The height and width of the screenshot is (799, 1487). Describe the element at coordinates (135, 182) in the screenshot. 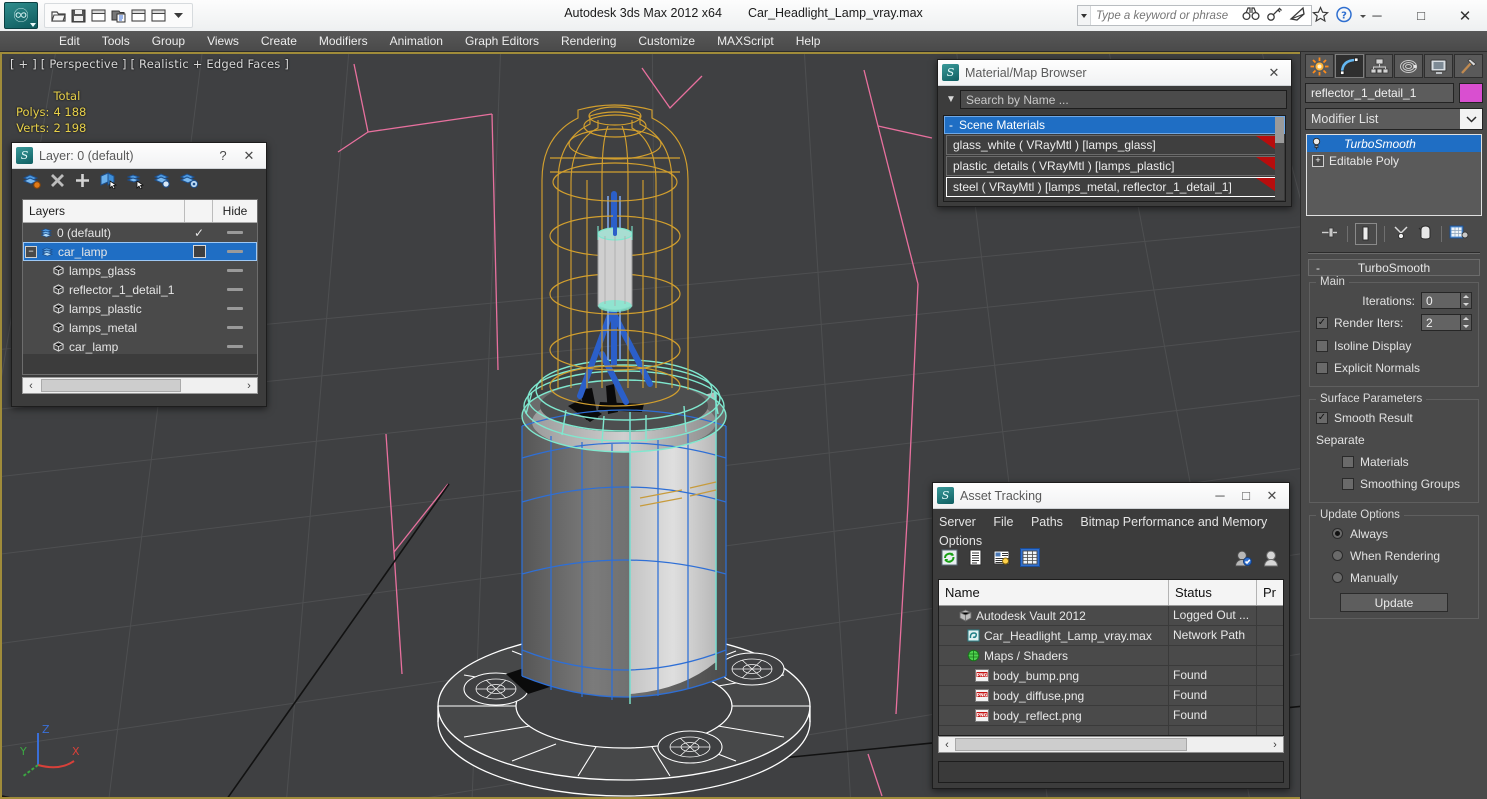

I see `select-highlighted-objects-icon` at that location.